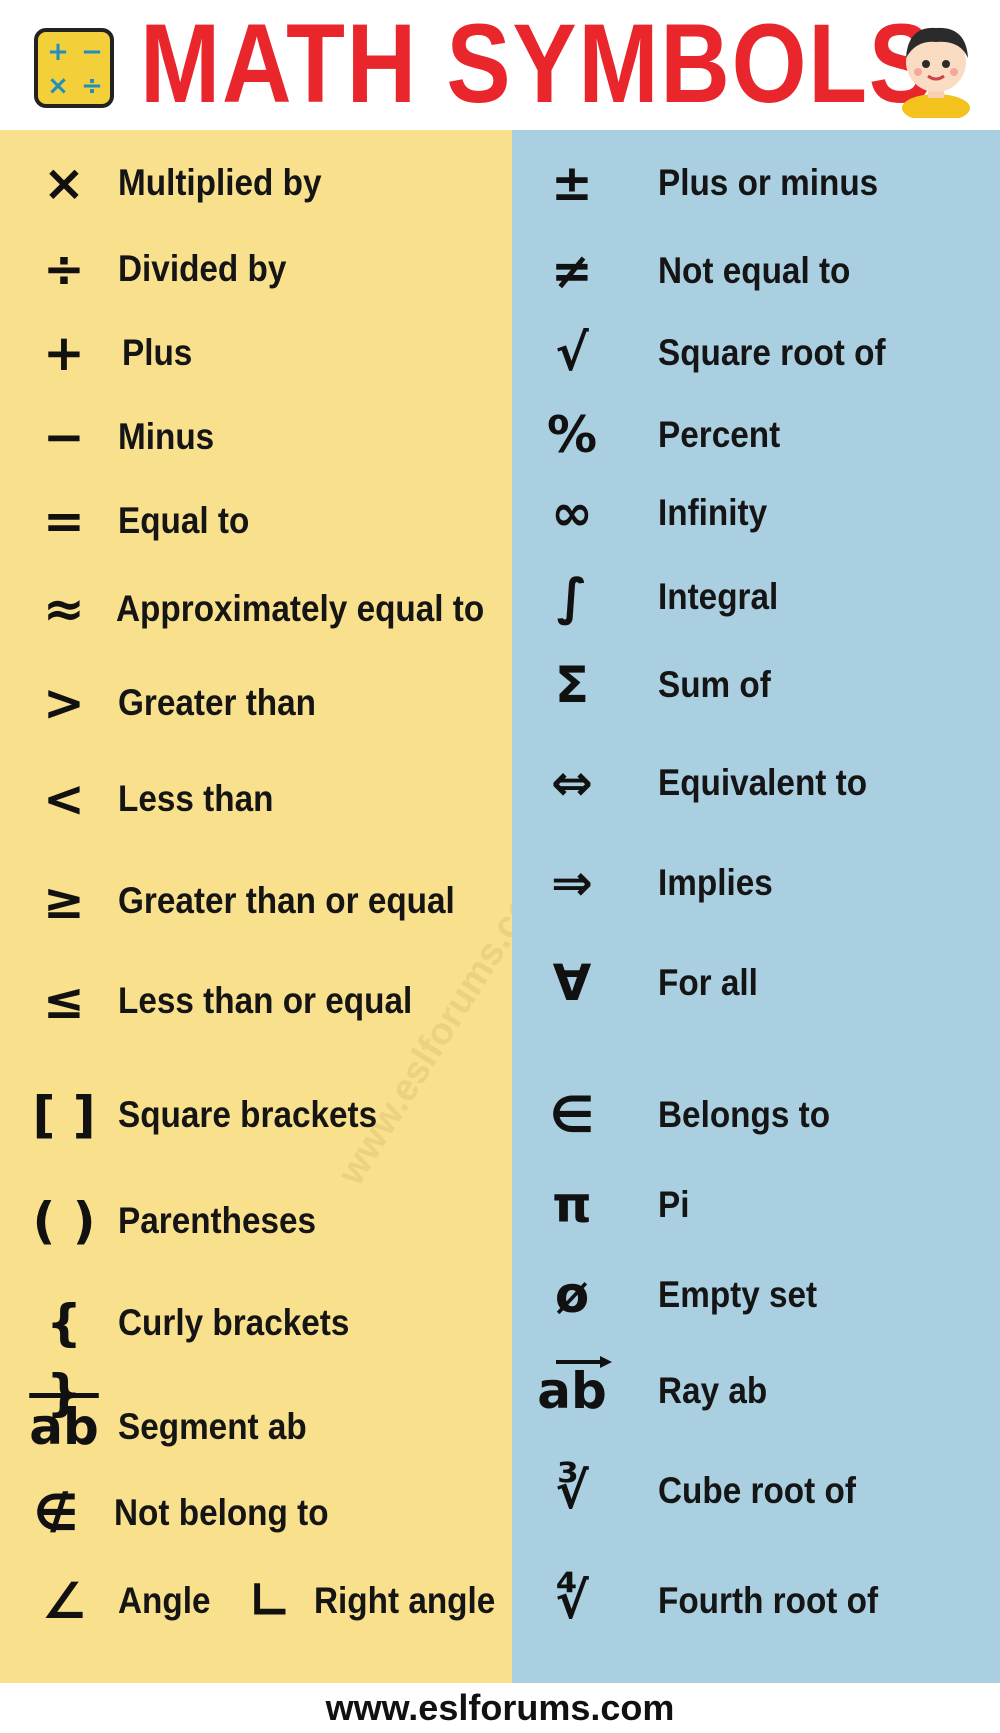 This screenshot has height=1733, width=1000. What do you see at coordinates (756, 1205) in the screenshot?
I see `symbol-row: π Pi` at bounding box center [756, 1205].